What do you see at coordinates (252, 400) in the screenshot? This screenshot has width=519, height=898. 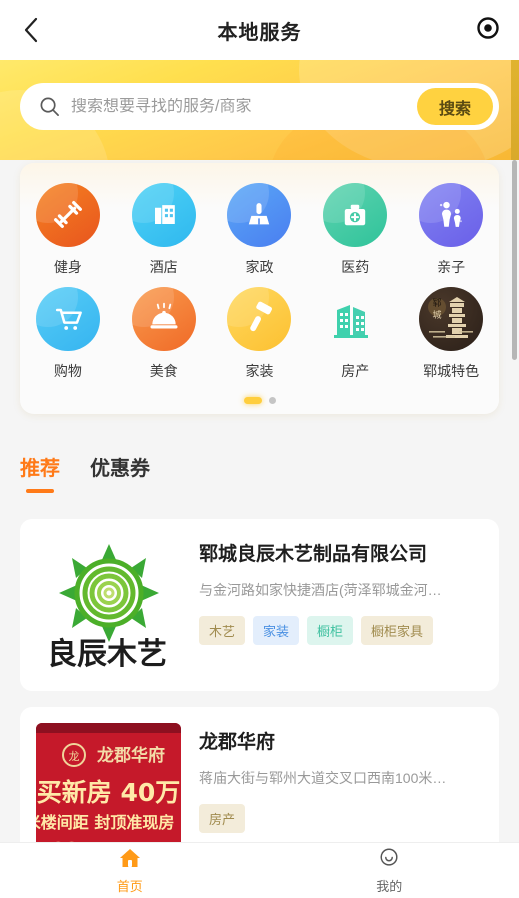 I see `carousel-dot-active` at bounding box center [252, 400].